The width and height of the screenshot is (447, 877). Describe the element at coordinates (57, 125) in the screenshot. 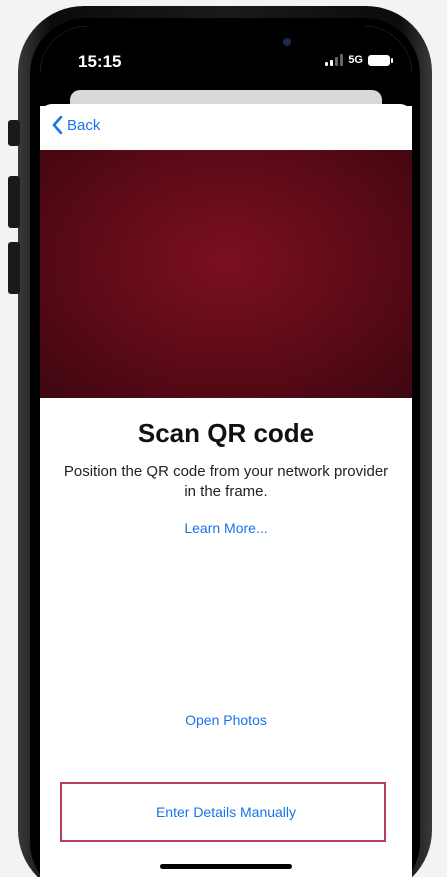

I see `chevron-left-icon` at that location.